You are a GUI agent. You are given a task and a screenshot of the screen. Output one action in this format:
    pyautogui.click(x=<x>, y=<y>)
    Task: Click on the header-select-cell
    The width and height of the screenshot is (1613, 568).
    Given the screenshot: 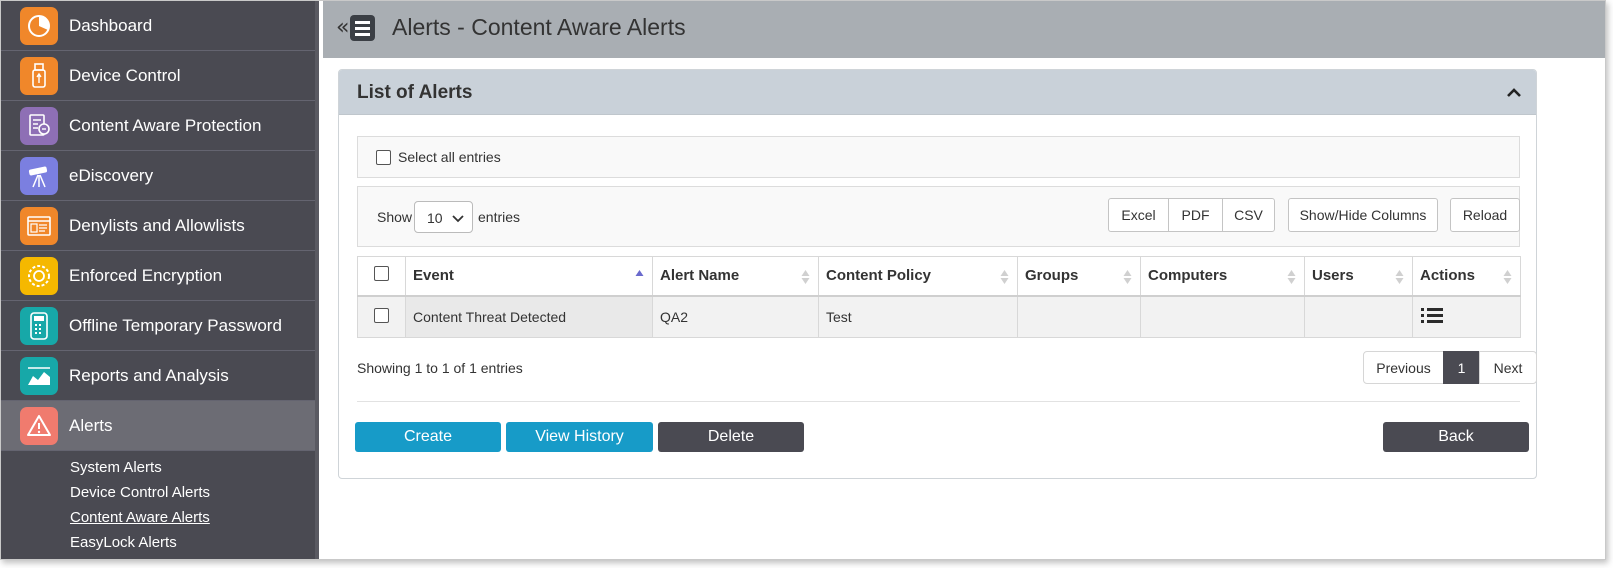 What is the action you would take?
    pyautogui.click(x=381, y=276)
    